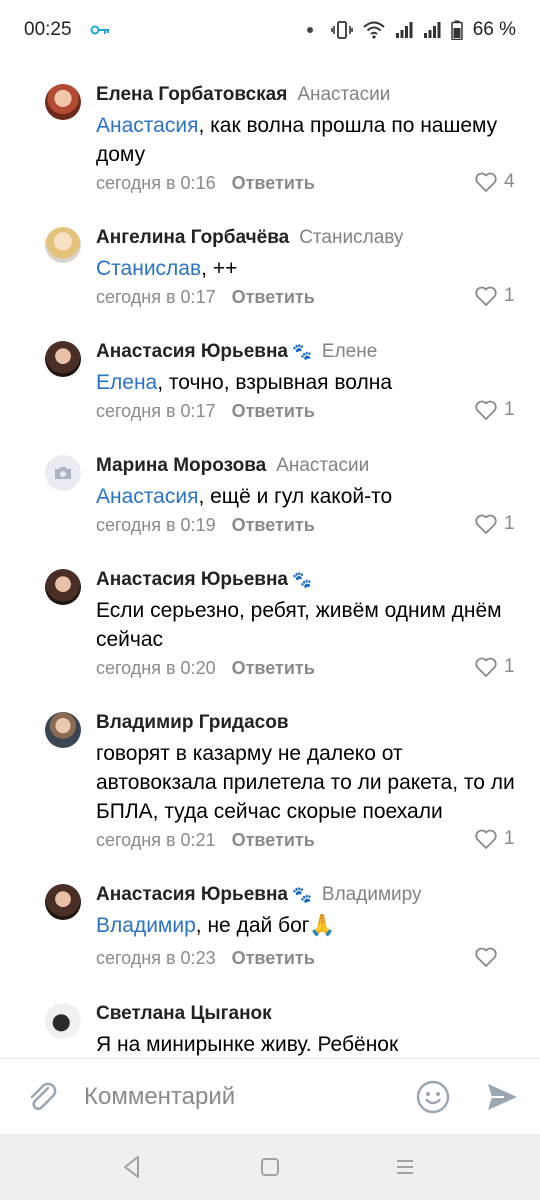  I want to click on comment-reply-to: Елене, so click(349, 351).